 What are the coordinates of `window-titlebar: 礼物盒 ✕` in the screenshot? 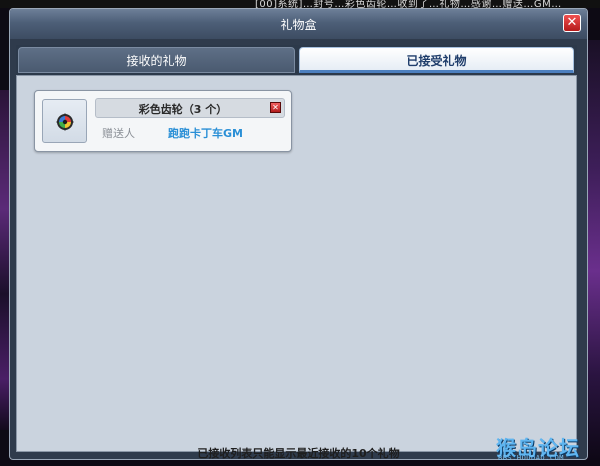 It's located at (298, 24).